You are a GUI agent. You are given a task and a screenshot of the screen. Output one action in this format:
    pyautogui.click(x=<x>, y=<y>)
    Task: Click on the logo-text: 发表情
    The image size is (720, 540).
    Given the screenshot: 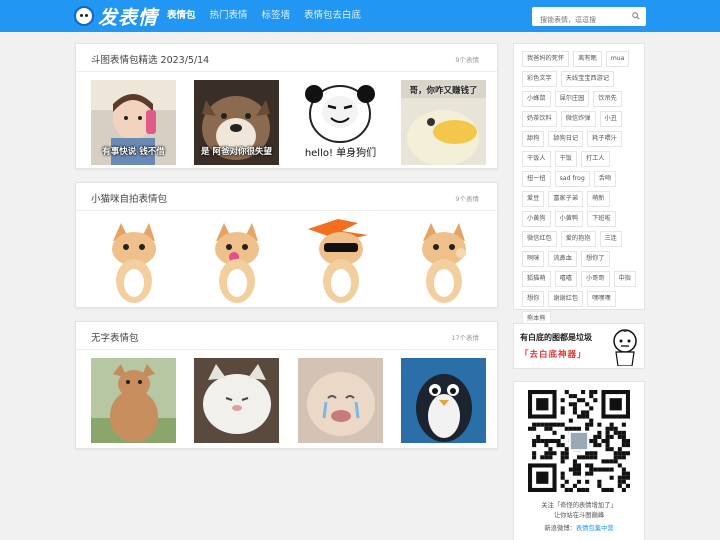 What is the action you would take?
    pyautogui.click(x=128, y=17)
    